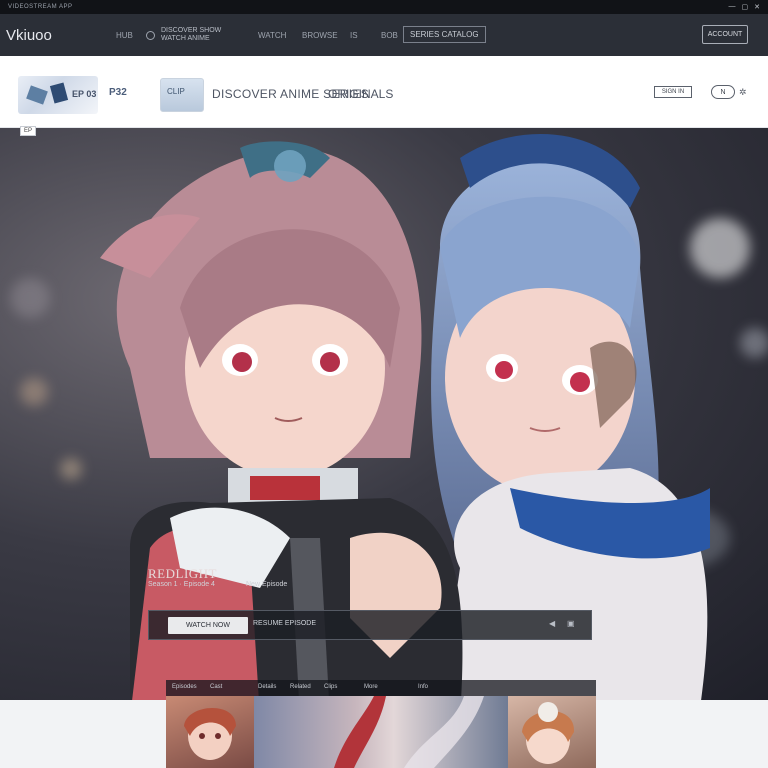  I want to click on episode-tag: EP, so click(28, 131).